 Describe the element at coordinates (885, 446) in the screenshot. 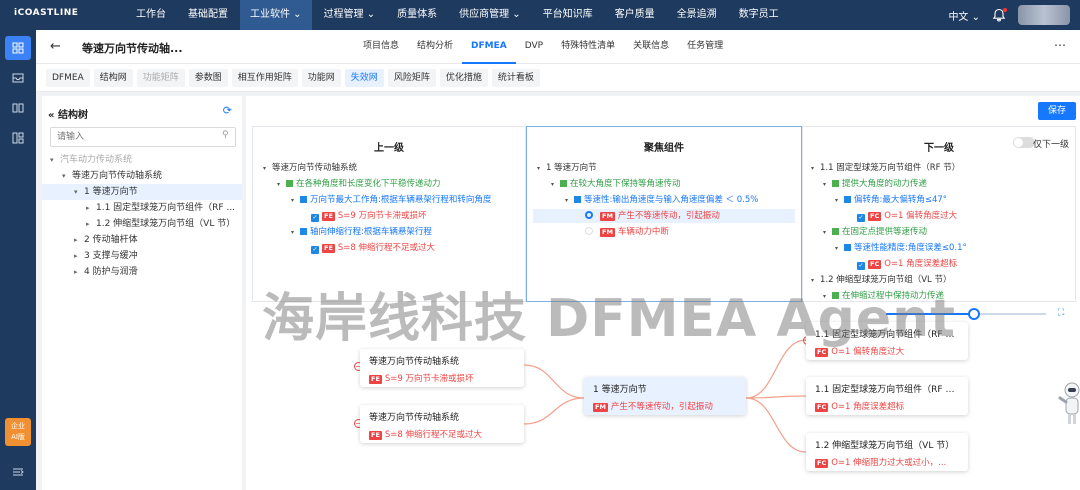

I see `graph-card-cause-3-title: 1.2 伸缩型球笼万向节组（VL 节）` at that location.